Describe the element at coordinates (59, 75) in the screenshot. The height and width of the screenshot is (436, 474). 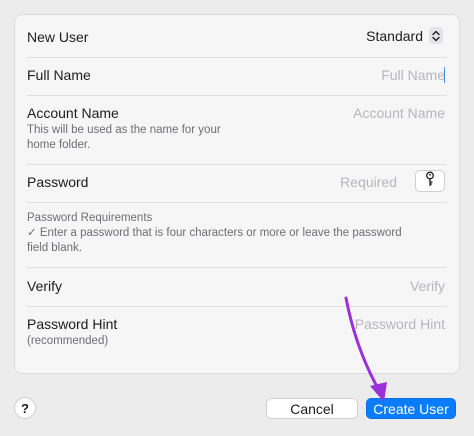
I see `full-name-label: Full Name` at that location.